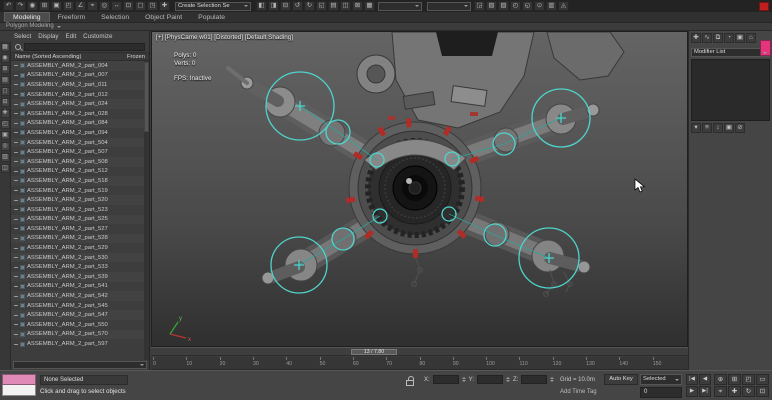 Image resolution: width=772 pixels, height=400 pixels. Describe the element at coordinates (80, 277) in the screenshot. I see `list-item: ASSEMBLY_ARM_2_part_539` at that location.